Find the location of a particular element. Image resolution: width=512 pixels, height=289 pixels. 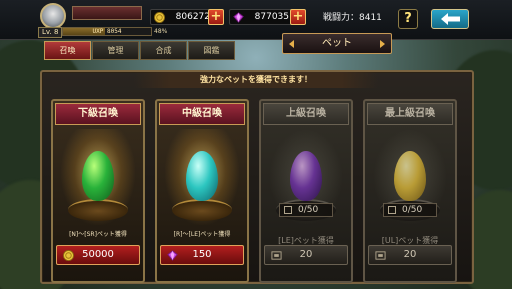

title-ornament-right-icon is located at coordinates (382, 44).